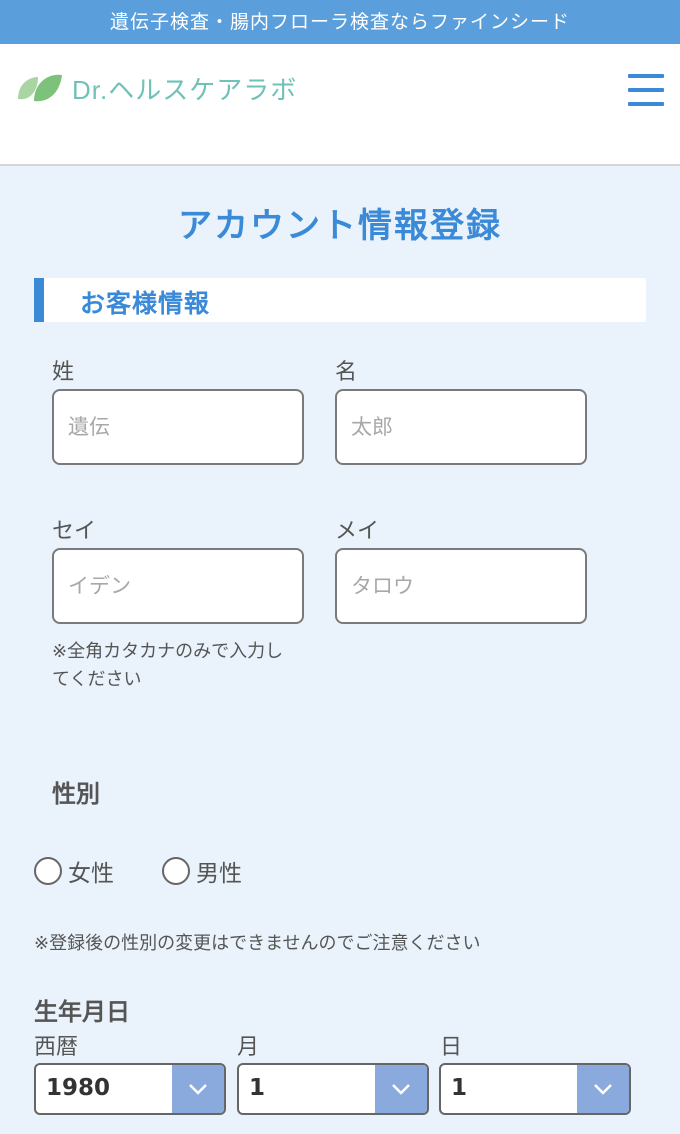  Describe the element at coordinates (219, 874) in the screenshot. I see `gender-option-label: 男性` at that location.